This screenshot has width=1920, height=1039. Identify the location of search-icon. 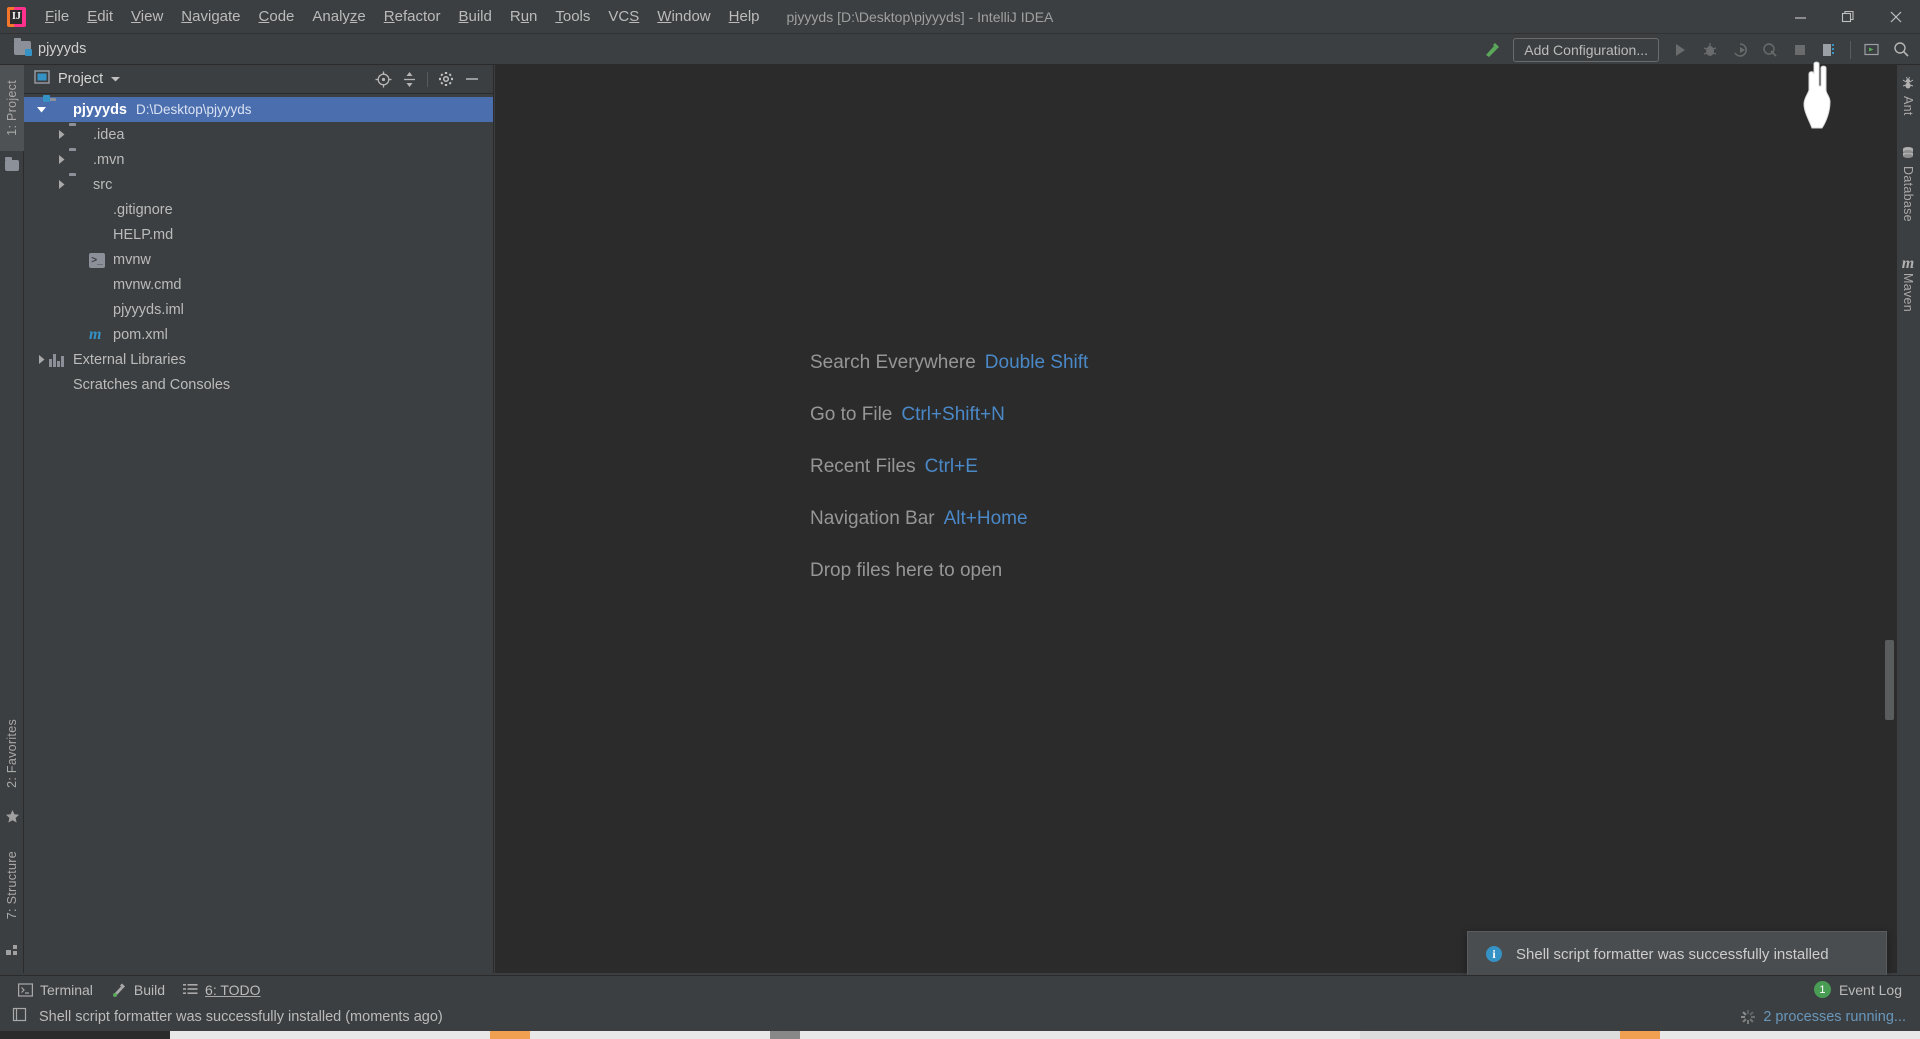
(1901, 50).